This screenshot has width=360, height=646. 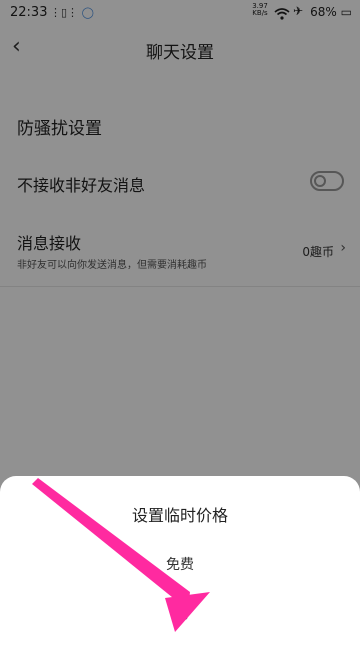 What do you see at coordinates (180, 616) in the screenshot?
I see `price-option-30: 30` at bounding box center [180, 616].